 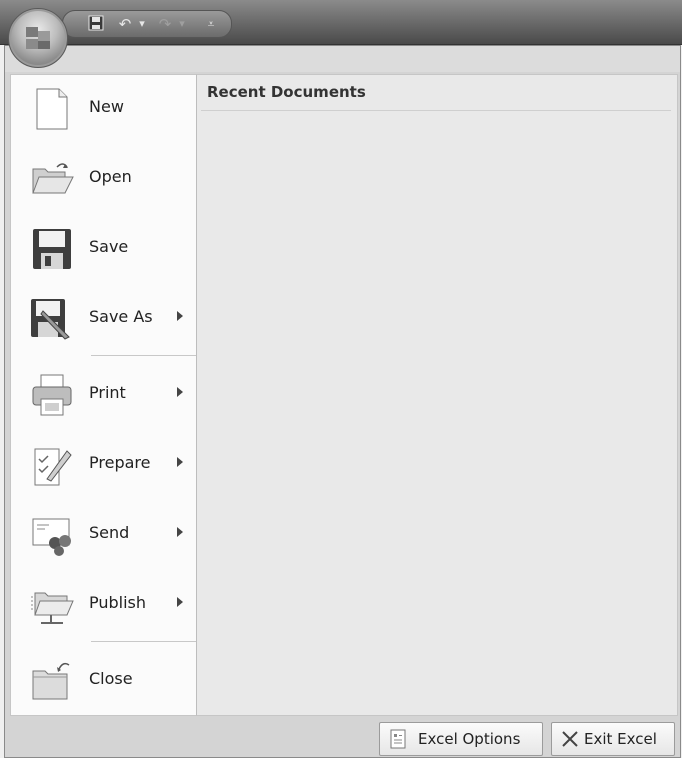 I want to click on excel-options-button: Excel Options, so click(x=461, y=739).